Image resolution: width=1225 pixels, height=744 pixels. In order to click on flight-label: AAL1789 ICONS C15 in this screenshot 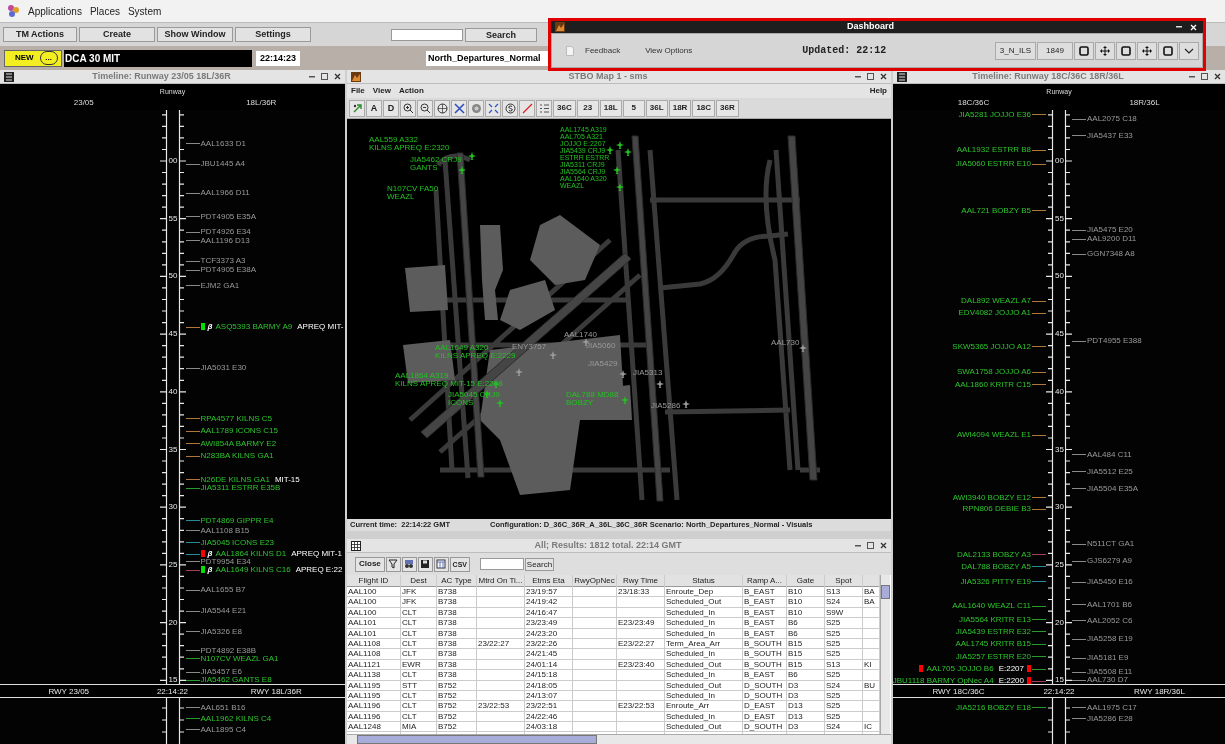, I will do `click(239, 431)`.